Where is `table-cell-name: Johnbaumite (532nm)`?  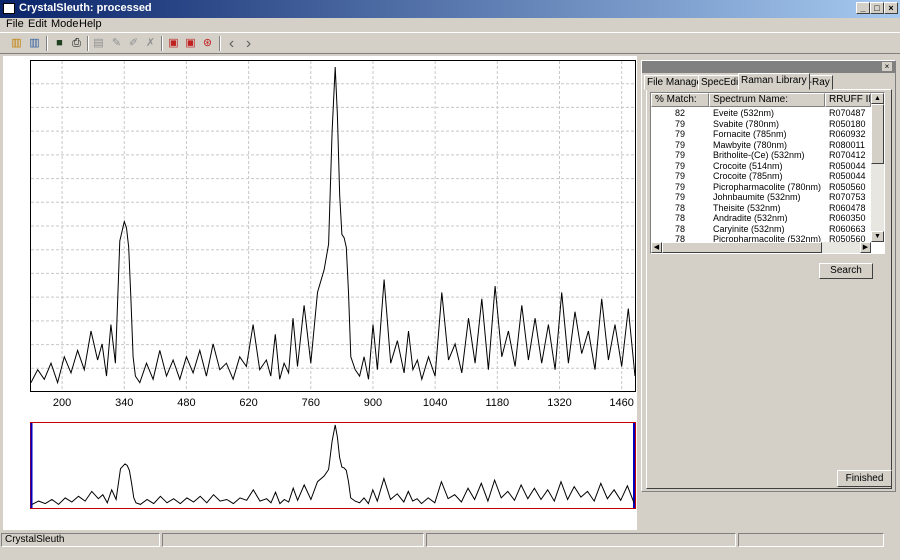 table-cell-name: Johnbaumite (532nm) is located at coordinates (757, 197).